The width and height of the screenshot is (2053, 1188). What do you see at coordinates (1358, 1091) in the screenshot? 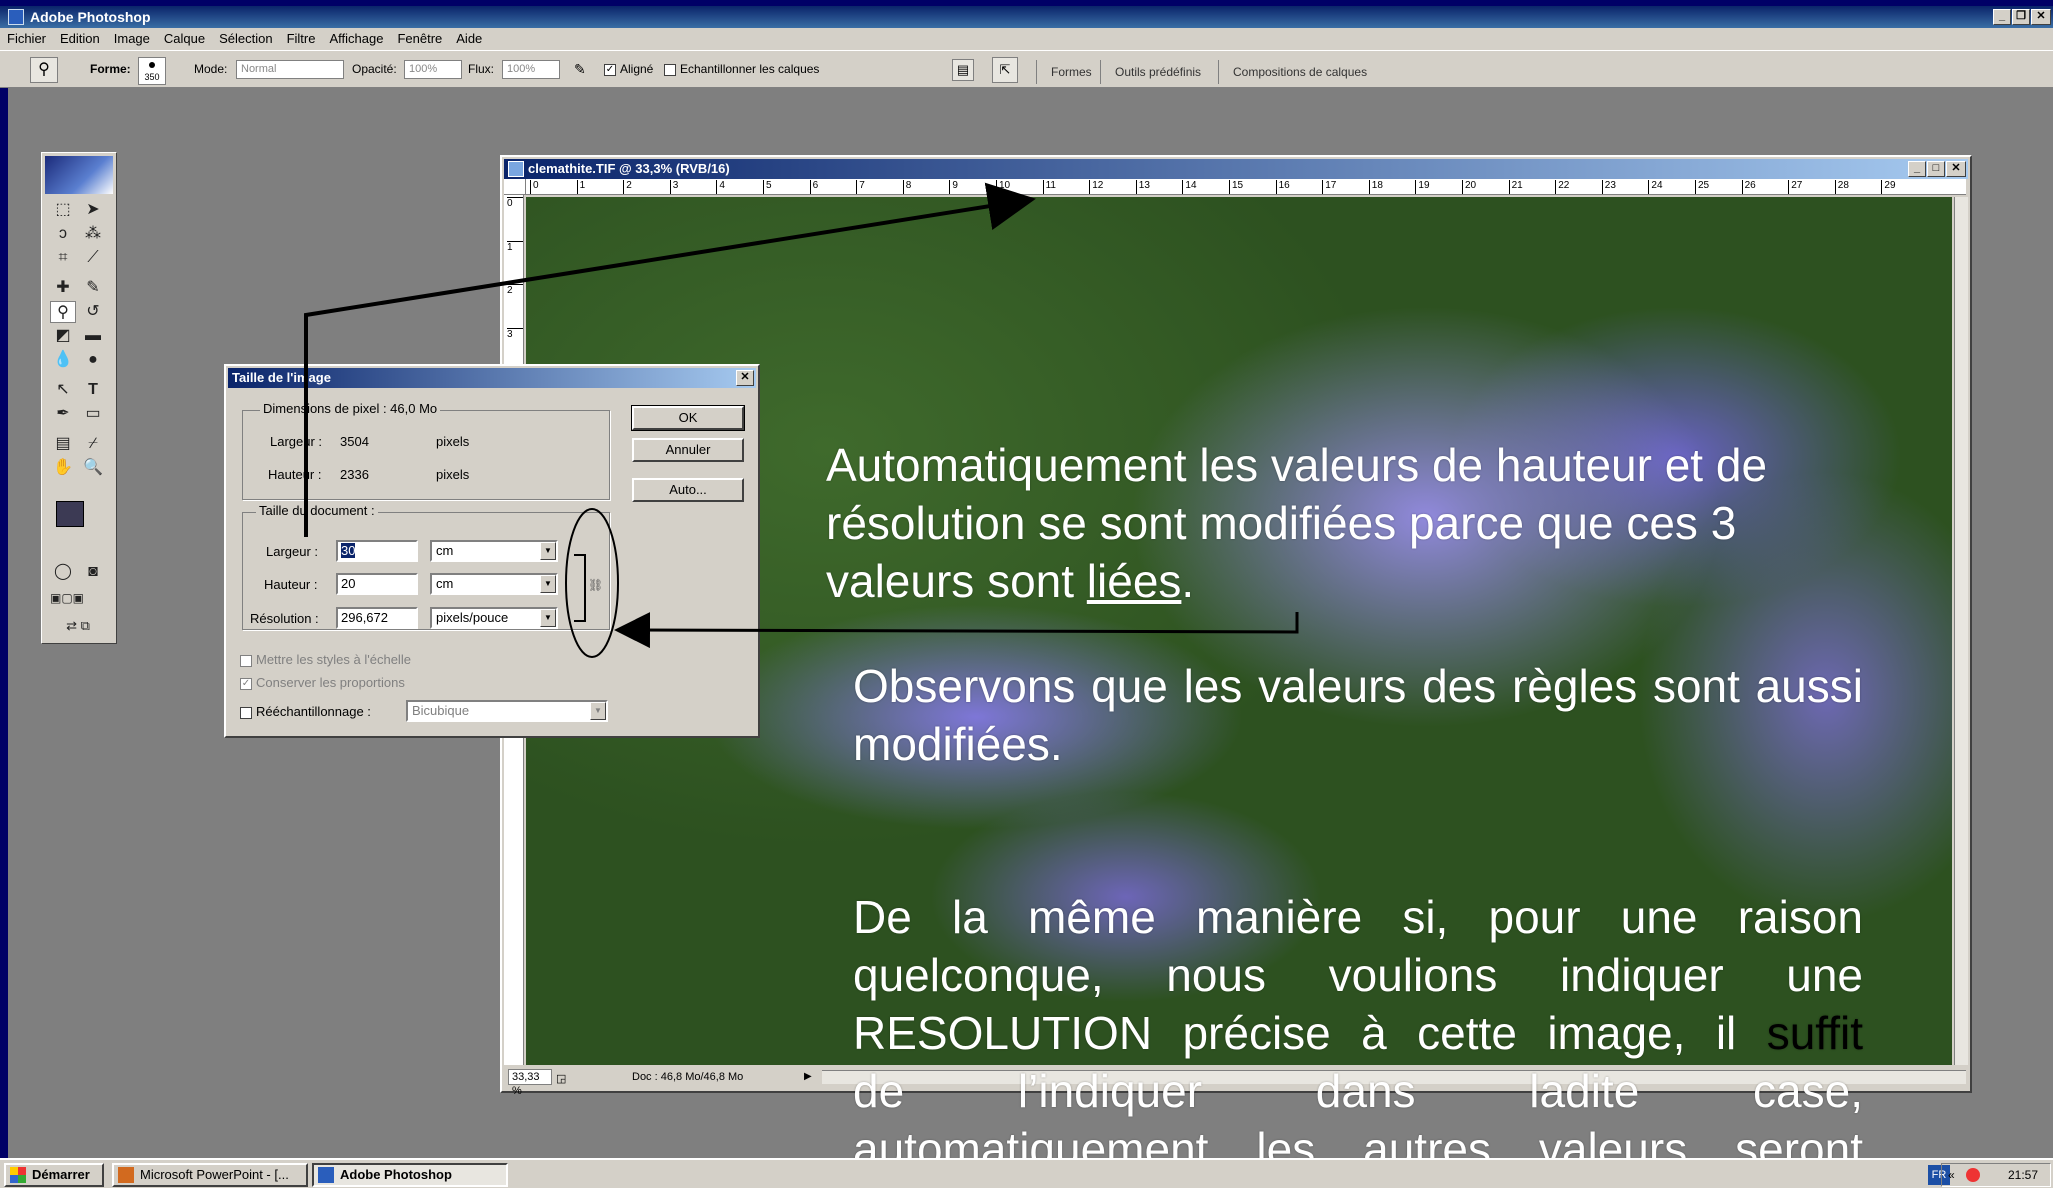
I see `p3-line-4: de l’indiquer dans ladite case,` at bounding box center [1358, 1091].